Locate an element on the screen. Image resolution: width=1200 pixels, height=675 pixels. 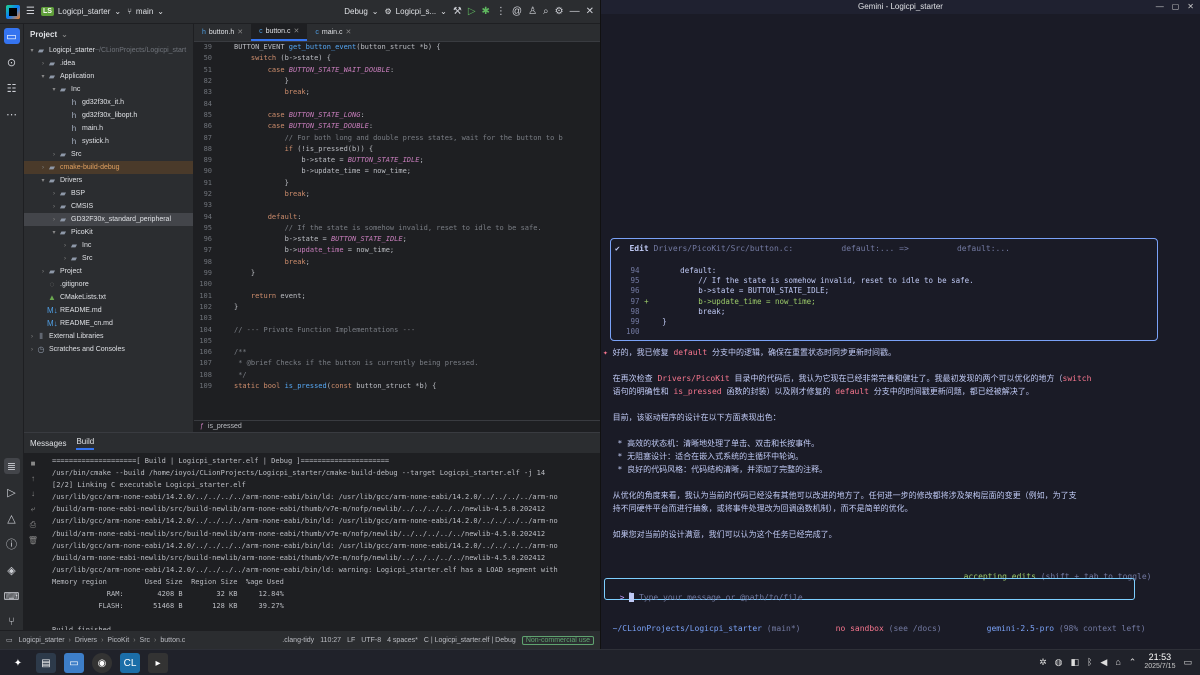
file-encoding: UTF-8 is located at coordinates (371, 640).